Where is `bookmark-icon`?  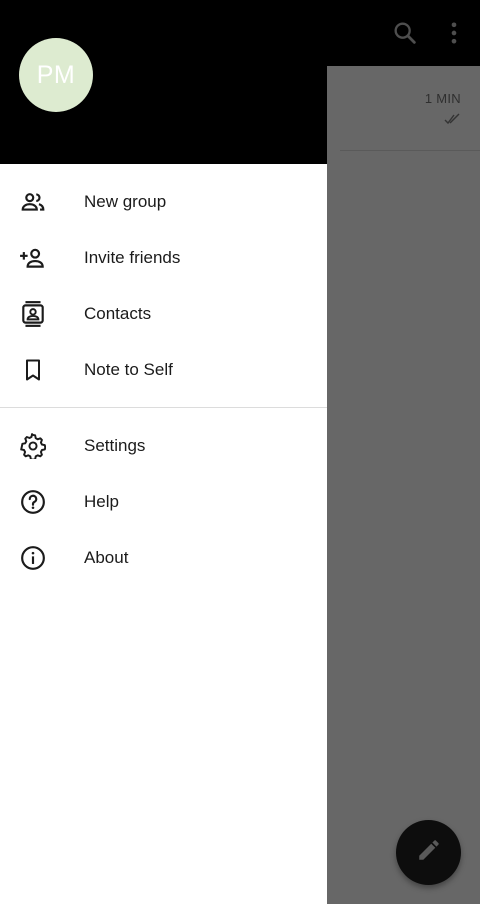 bookmark-icon is located at coordinates (33, 370).